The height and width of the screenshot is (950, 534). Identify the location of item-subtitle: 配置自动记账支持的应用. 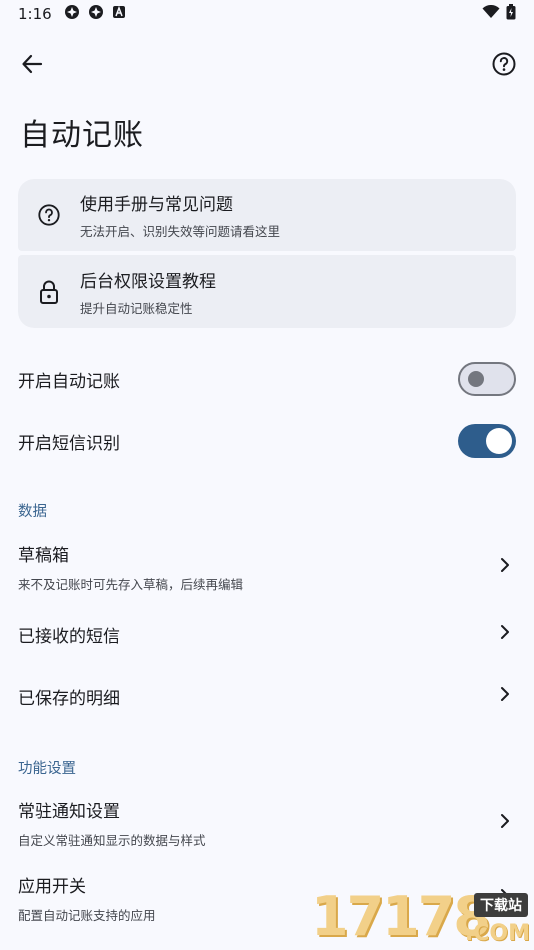
(87, 915).